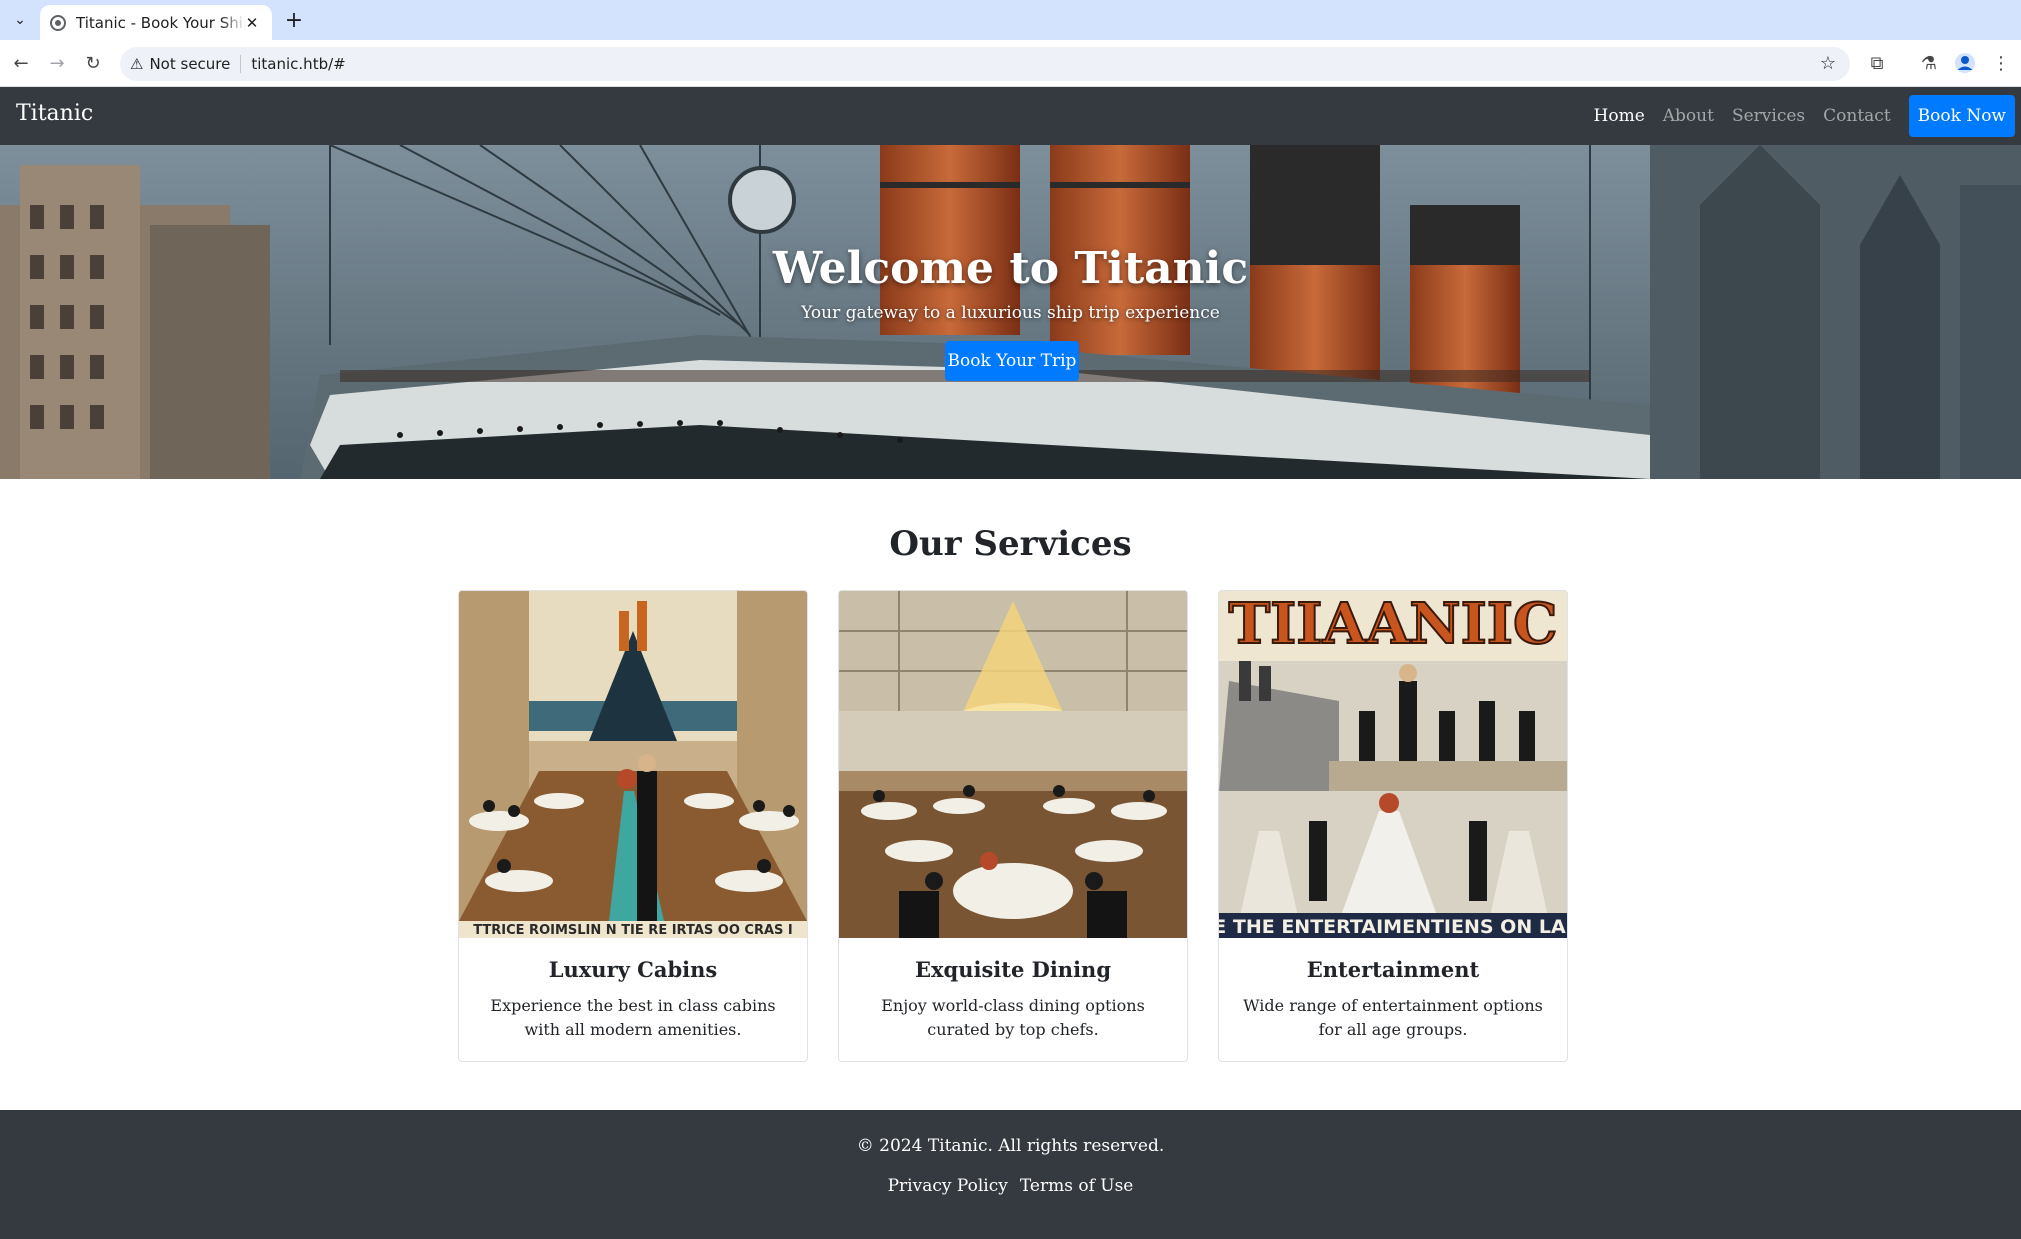  Describe the element at coordinates (1393, 927) in the screenshot. I see `entertainment-image-caption: E THE ENTERTAIMENTIENS ON LAI` at that location.